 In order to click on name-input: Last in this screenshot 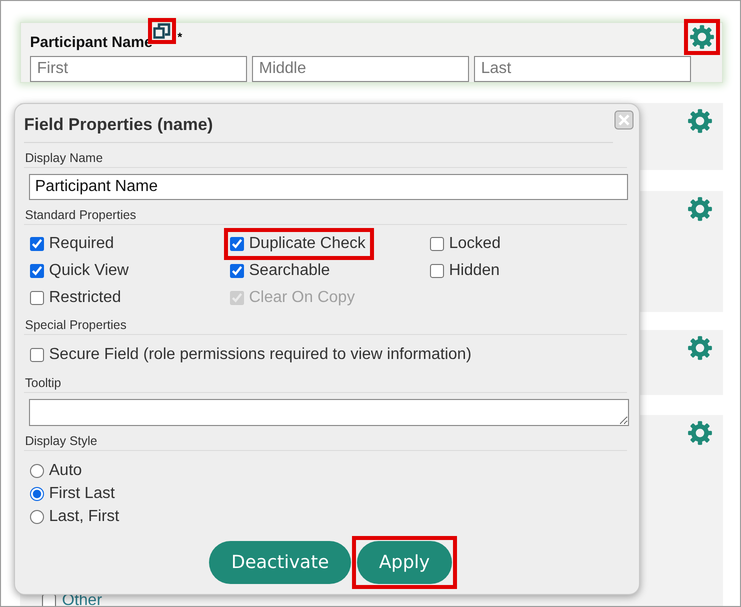, I will do `click(582, 69)`.